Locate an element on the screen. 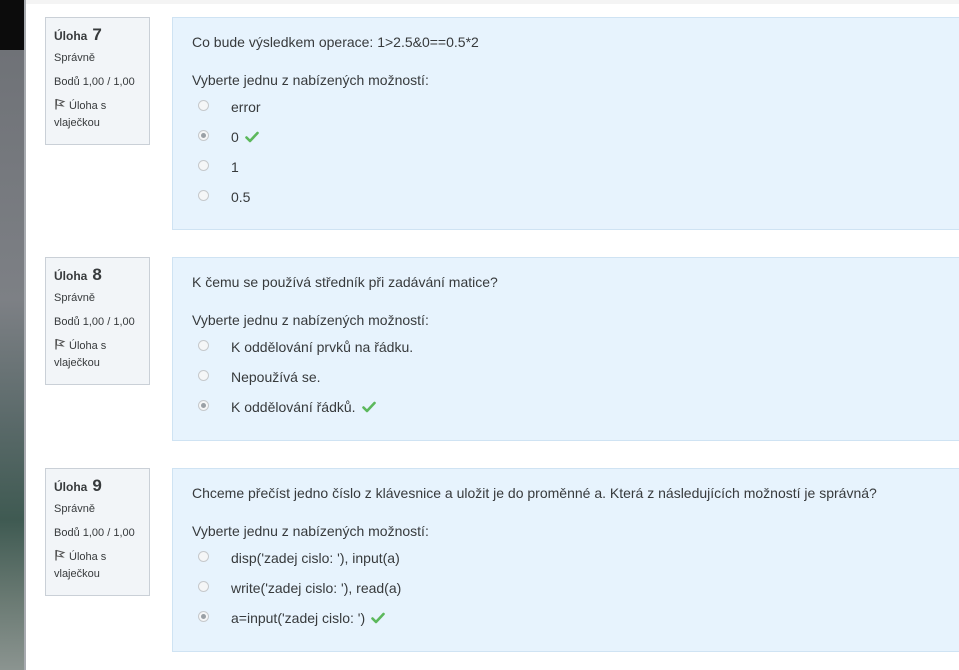  question-number-value: 8 is located at coordinates (97, 274).